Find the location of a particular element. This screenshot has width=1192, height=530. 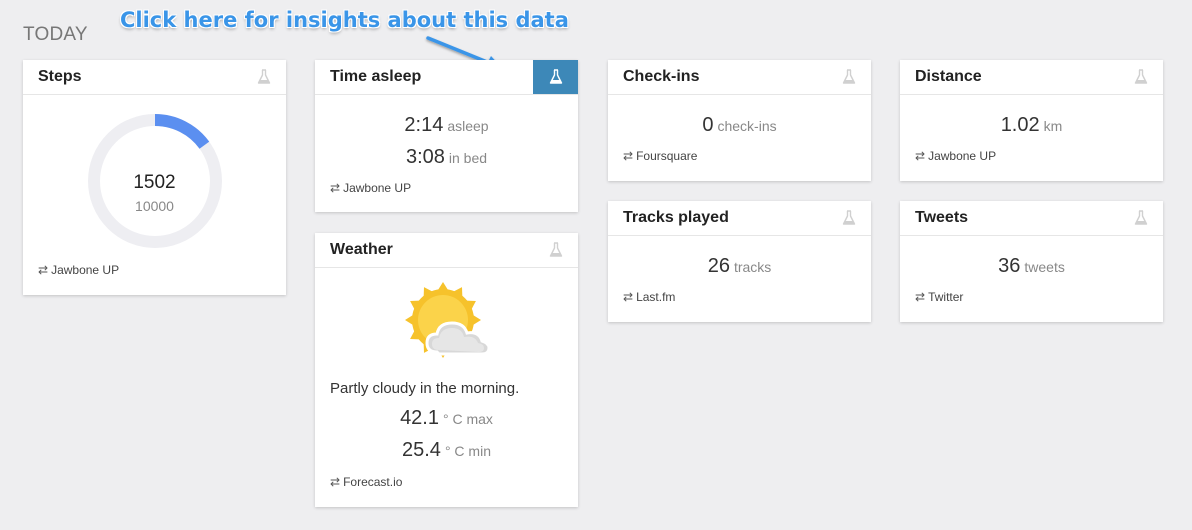

tweets-title: Tweets is located at coordinates (942, 217).